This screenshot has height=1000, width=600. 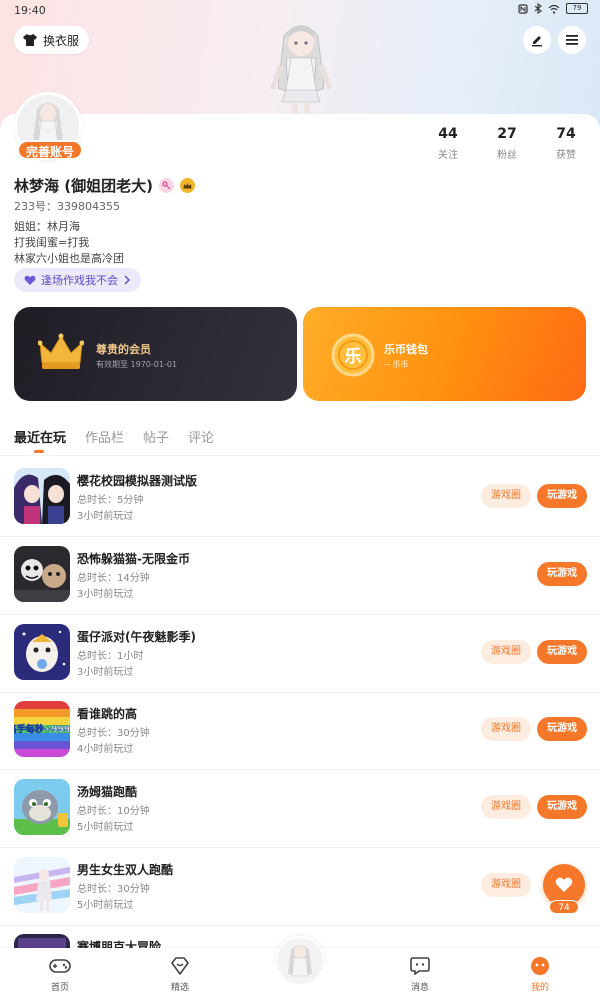 I want to click on game-row: 樱花校园模拟器测试版 总时长：5分钟 3小时前玩过 游戏圈 玩游戏, so click(x=300, y=507).